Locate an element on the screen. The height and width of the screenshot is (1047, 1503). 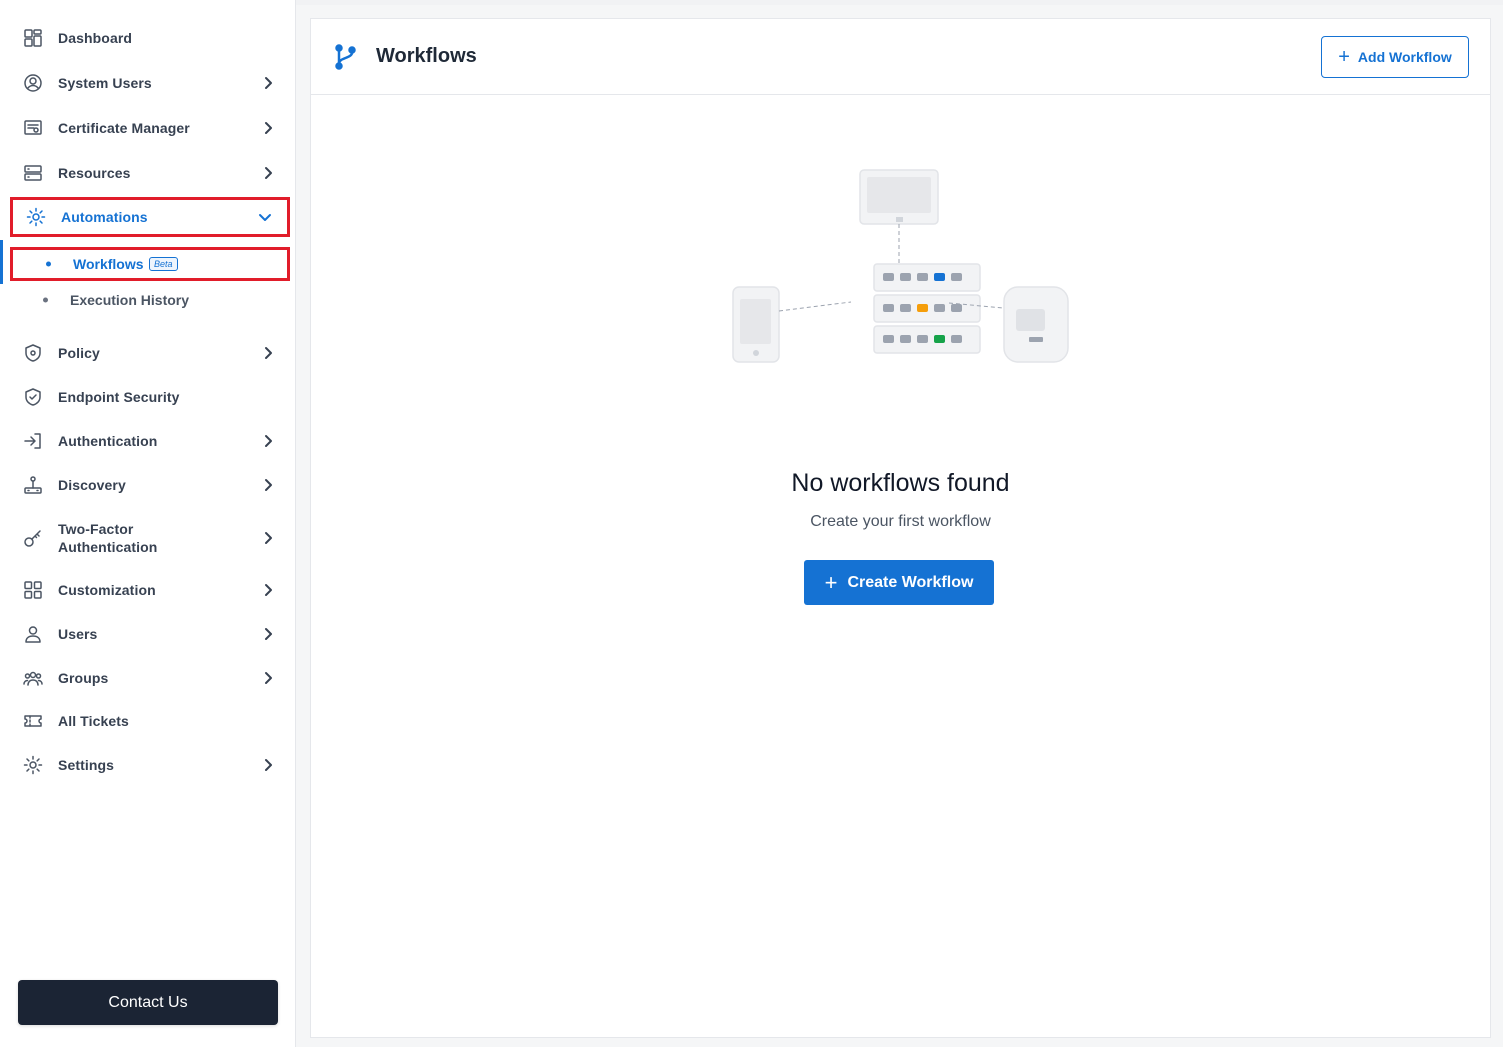
add-workflow-label: Add Workflow is located at coordinates (1404, 57).